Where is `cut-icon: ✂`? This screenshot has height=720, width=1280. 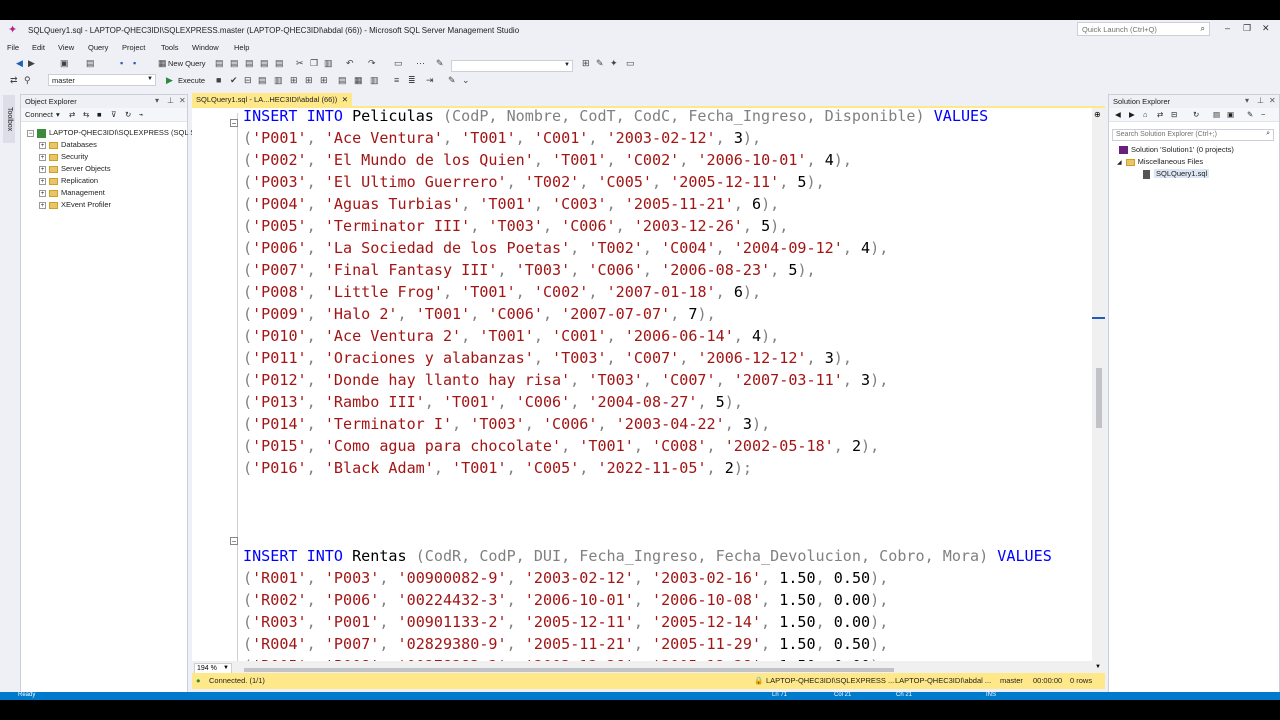
cut-icon: ✂ is located at coordinates (300, 63).